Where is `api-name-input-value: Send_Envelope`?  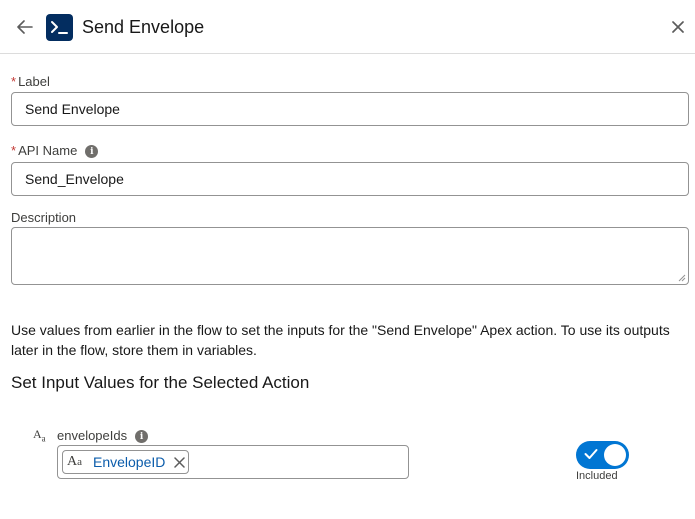
api-name-input-value: Send_Envelope is located at coordinates (74, 179).